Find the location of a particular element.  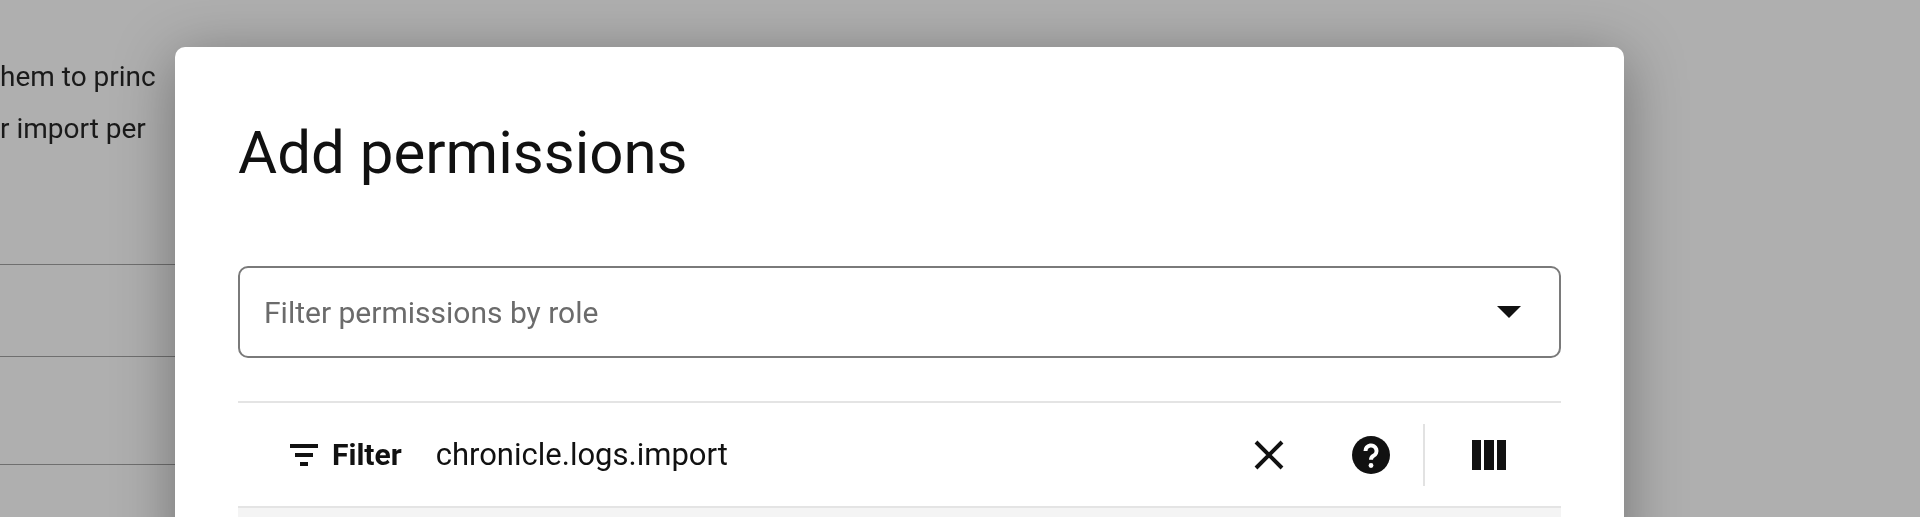

background-text: r import per is located at coordinates (73, 129).